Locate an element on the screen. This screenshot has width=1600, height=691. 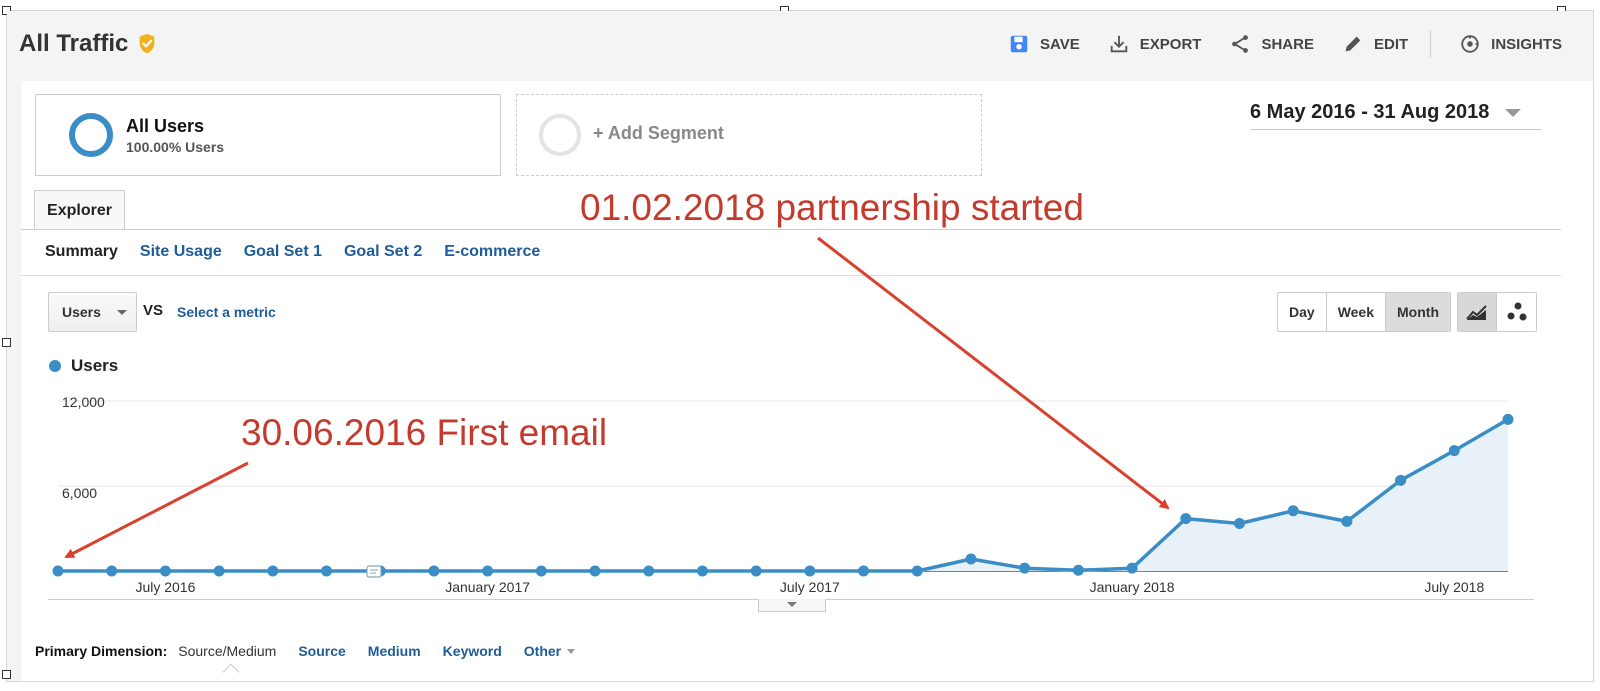
date-range-picker: 6 May 2016 - 31 Aug 2018 is located at coordinates (1396, 113).